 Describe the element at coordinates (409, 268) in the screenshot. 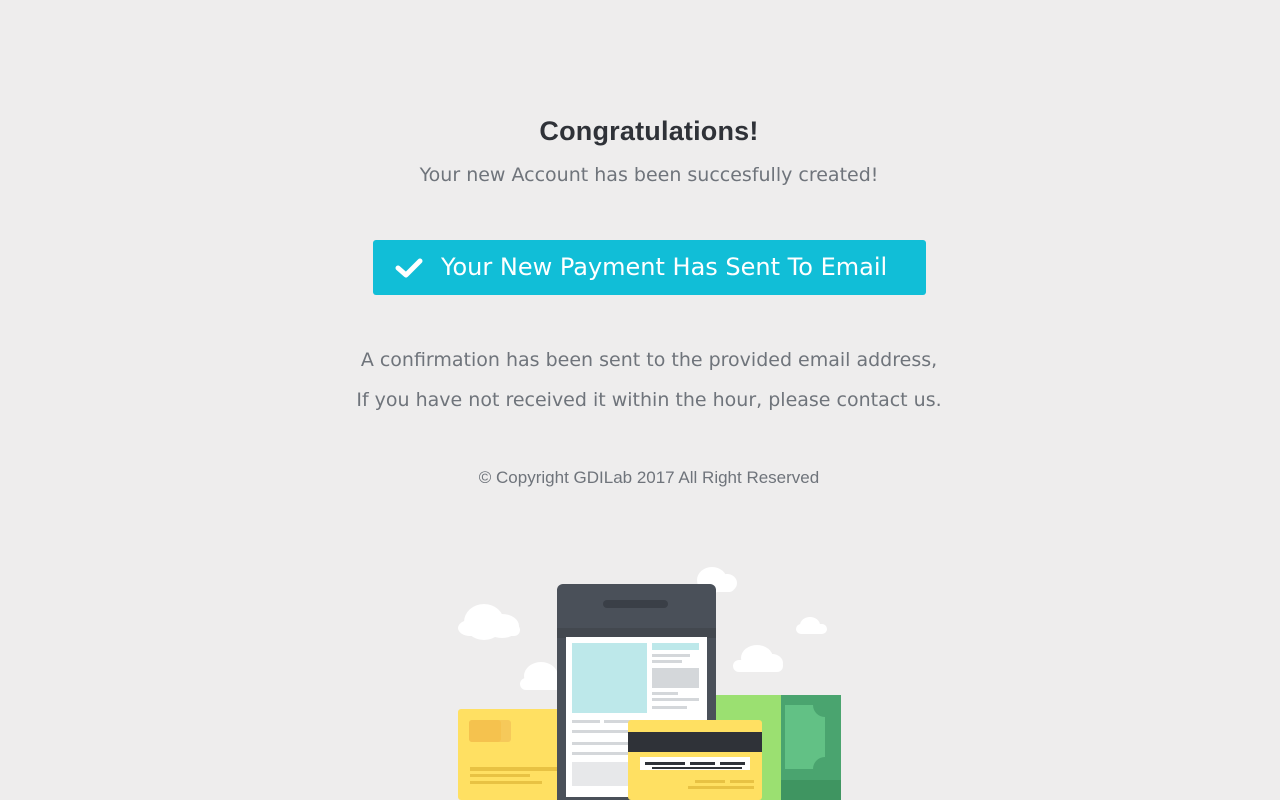

I see `check-icon` at that location.